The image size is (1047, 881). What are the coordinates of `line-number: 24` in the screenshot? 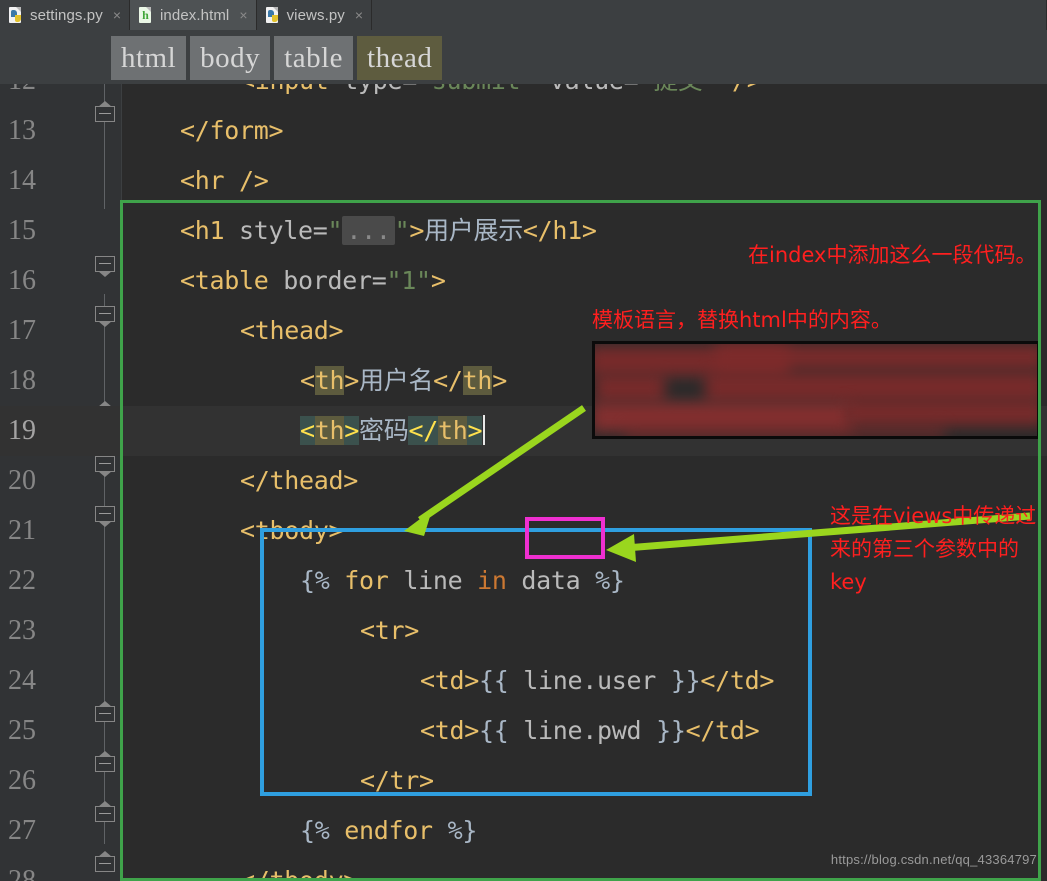 It's located at (22, 680).